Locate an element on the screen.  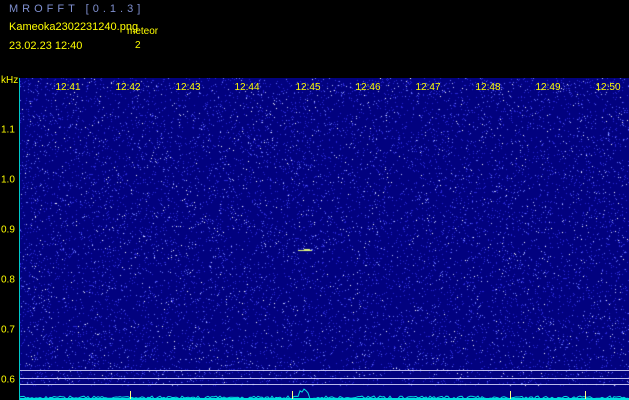
time-label: 12:43 is located at coordinates (188, 87).